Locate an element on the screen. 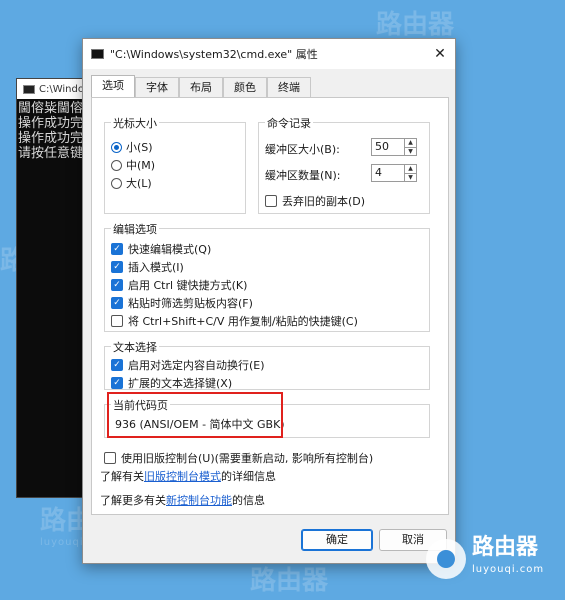  checkbox-label: 使用旧版控制台(U)(需要重新启动, 影响所有控制台) is located at coordinates (247, 458).